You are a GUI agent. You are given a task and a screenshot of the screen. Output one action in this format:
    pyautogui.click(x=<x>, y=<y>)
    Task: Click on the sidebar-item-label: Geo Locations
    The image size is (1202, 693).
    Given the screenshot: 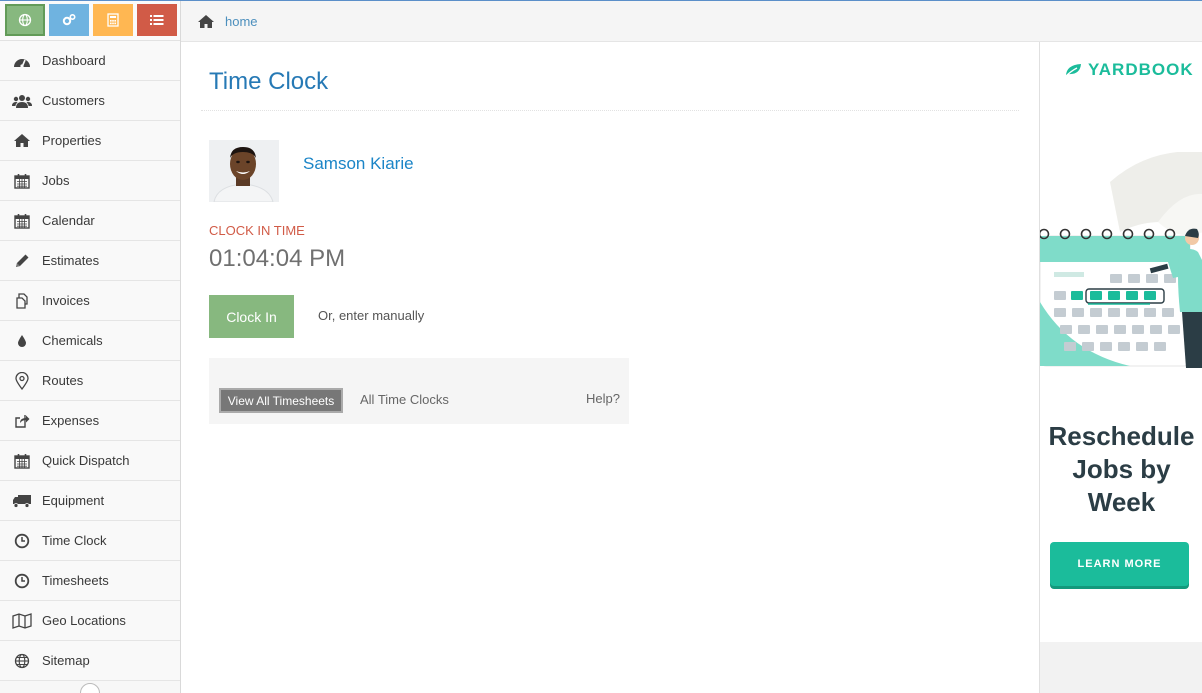 What is the action you would take?
    pyautogui.click(x=84, y=620)
    